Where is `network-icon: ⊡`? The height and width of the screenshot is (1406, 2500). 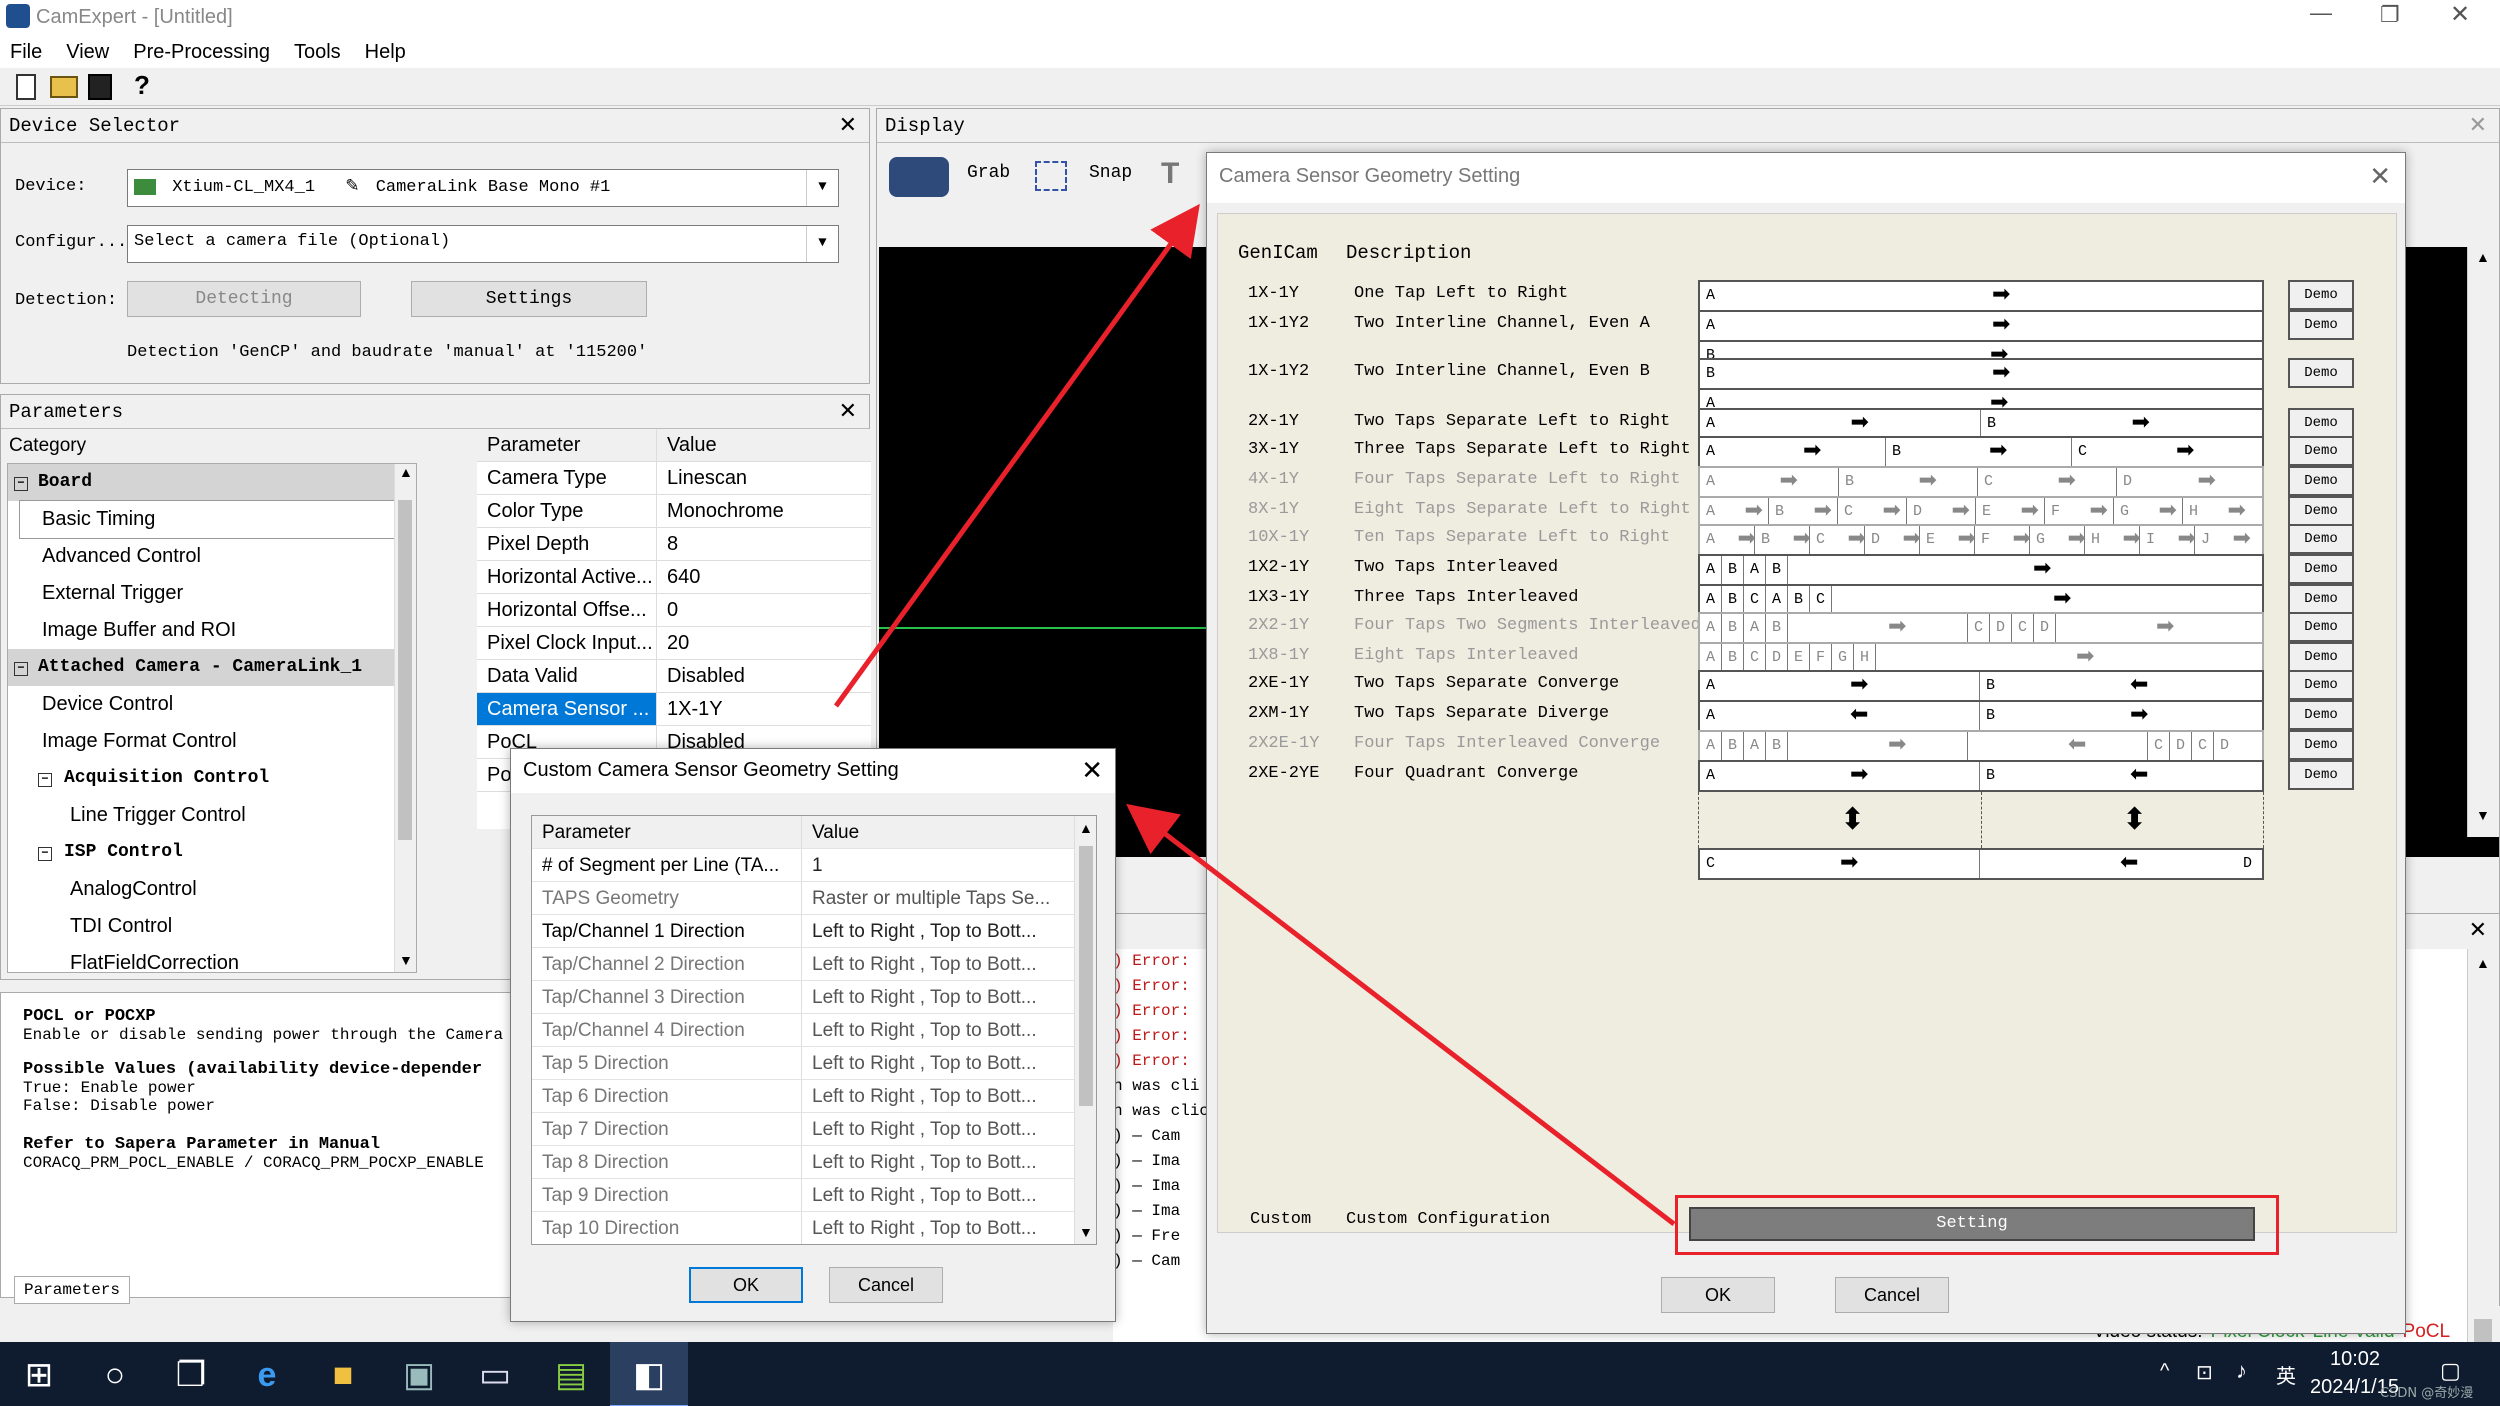 network-icon: ⊡ is located at coordinates (2204, 1372).